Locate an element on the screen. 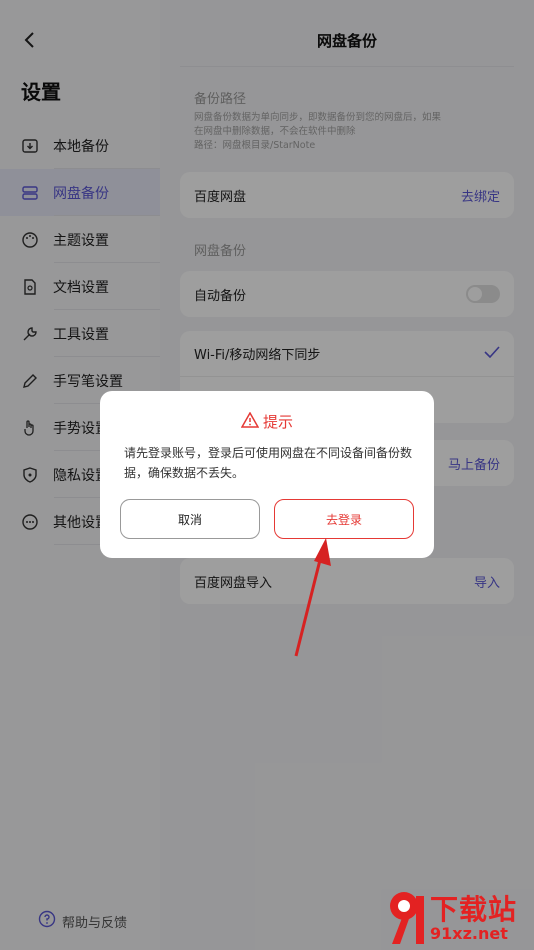 This screenshot has height=950, width=534. dialog-title-text: 提示 is located at coordinates (277, 422).